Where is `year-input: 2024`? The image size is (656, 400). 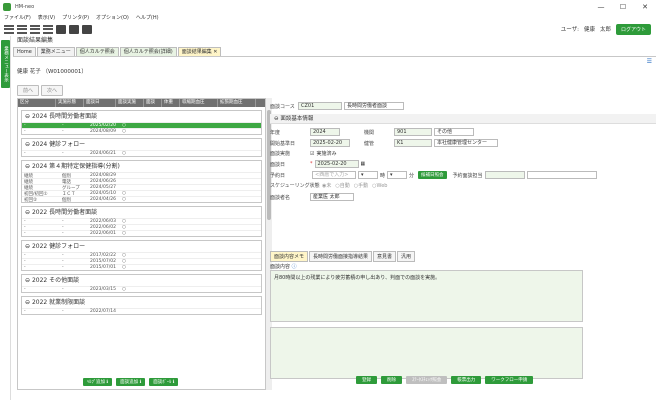
year-input: 2024 is located at coordinates (325, 132).